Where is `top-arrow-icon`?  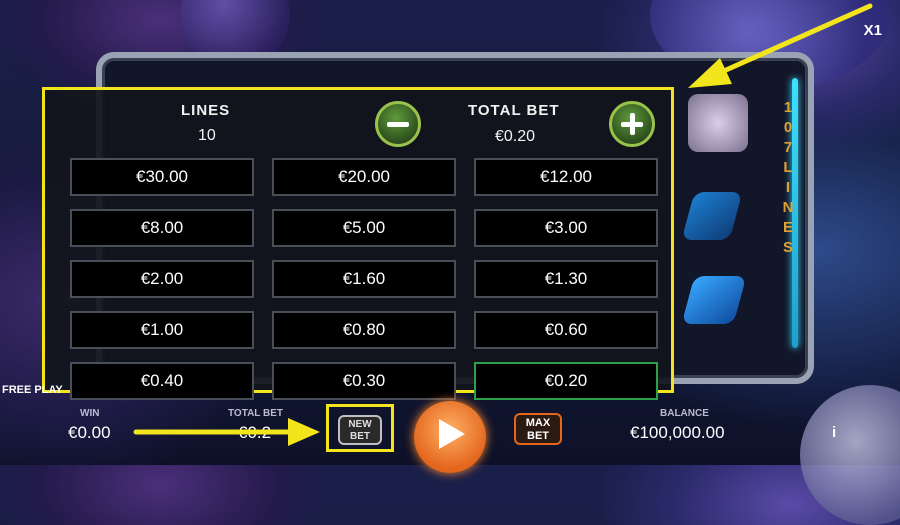 top-arrow-icon is located at coordinates (780, 45).